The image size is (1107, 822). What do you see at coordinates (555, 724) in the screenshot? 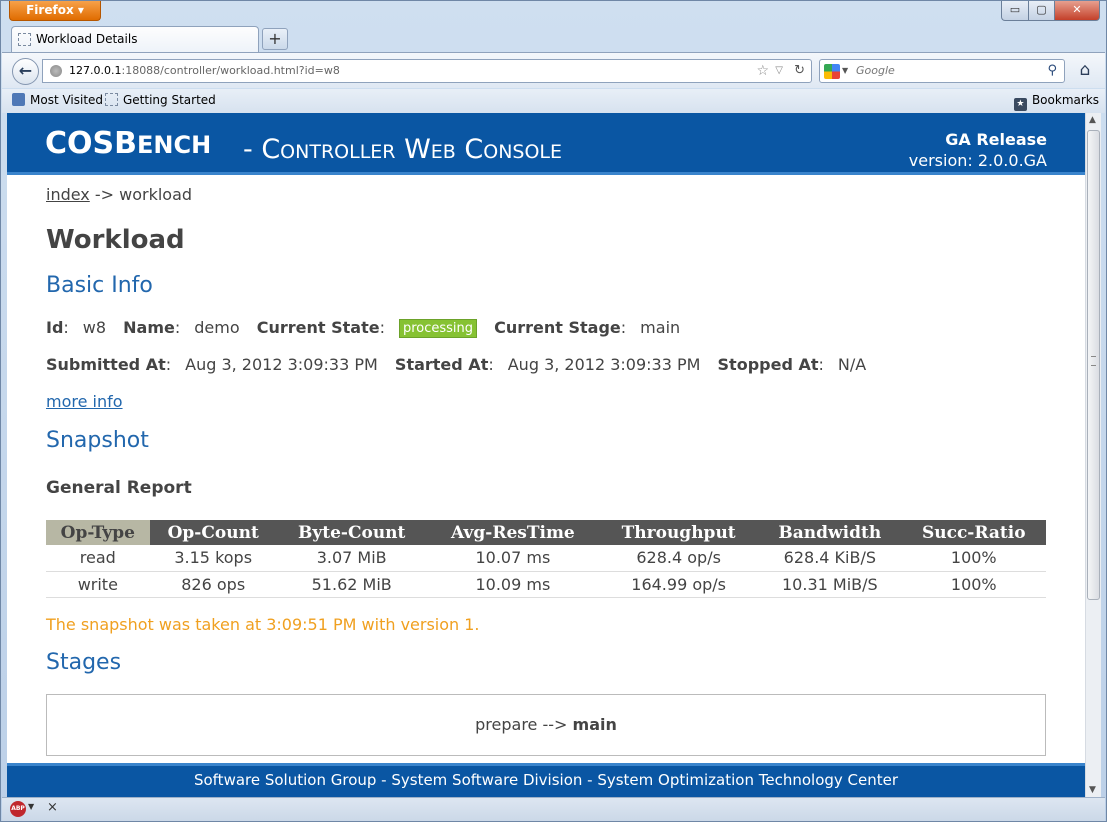
I see `stage-arrow: -->` at bounding box center [555, 724].